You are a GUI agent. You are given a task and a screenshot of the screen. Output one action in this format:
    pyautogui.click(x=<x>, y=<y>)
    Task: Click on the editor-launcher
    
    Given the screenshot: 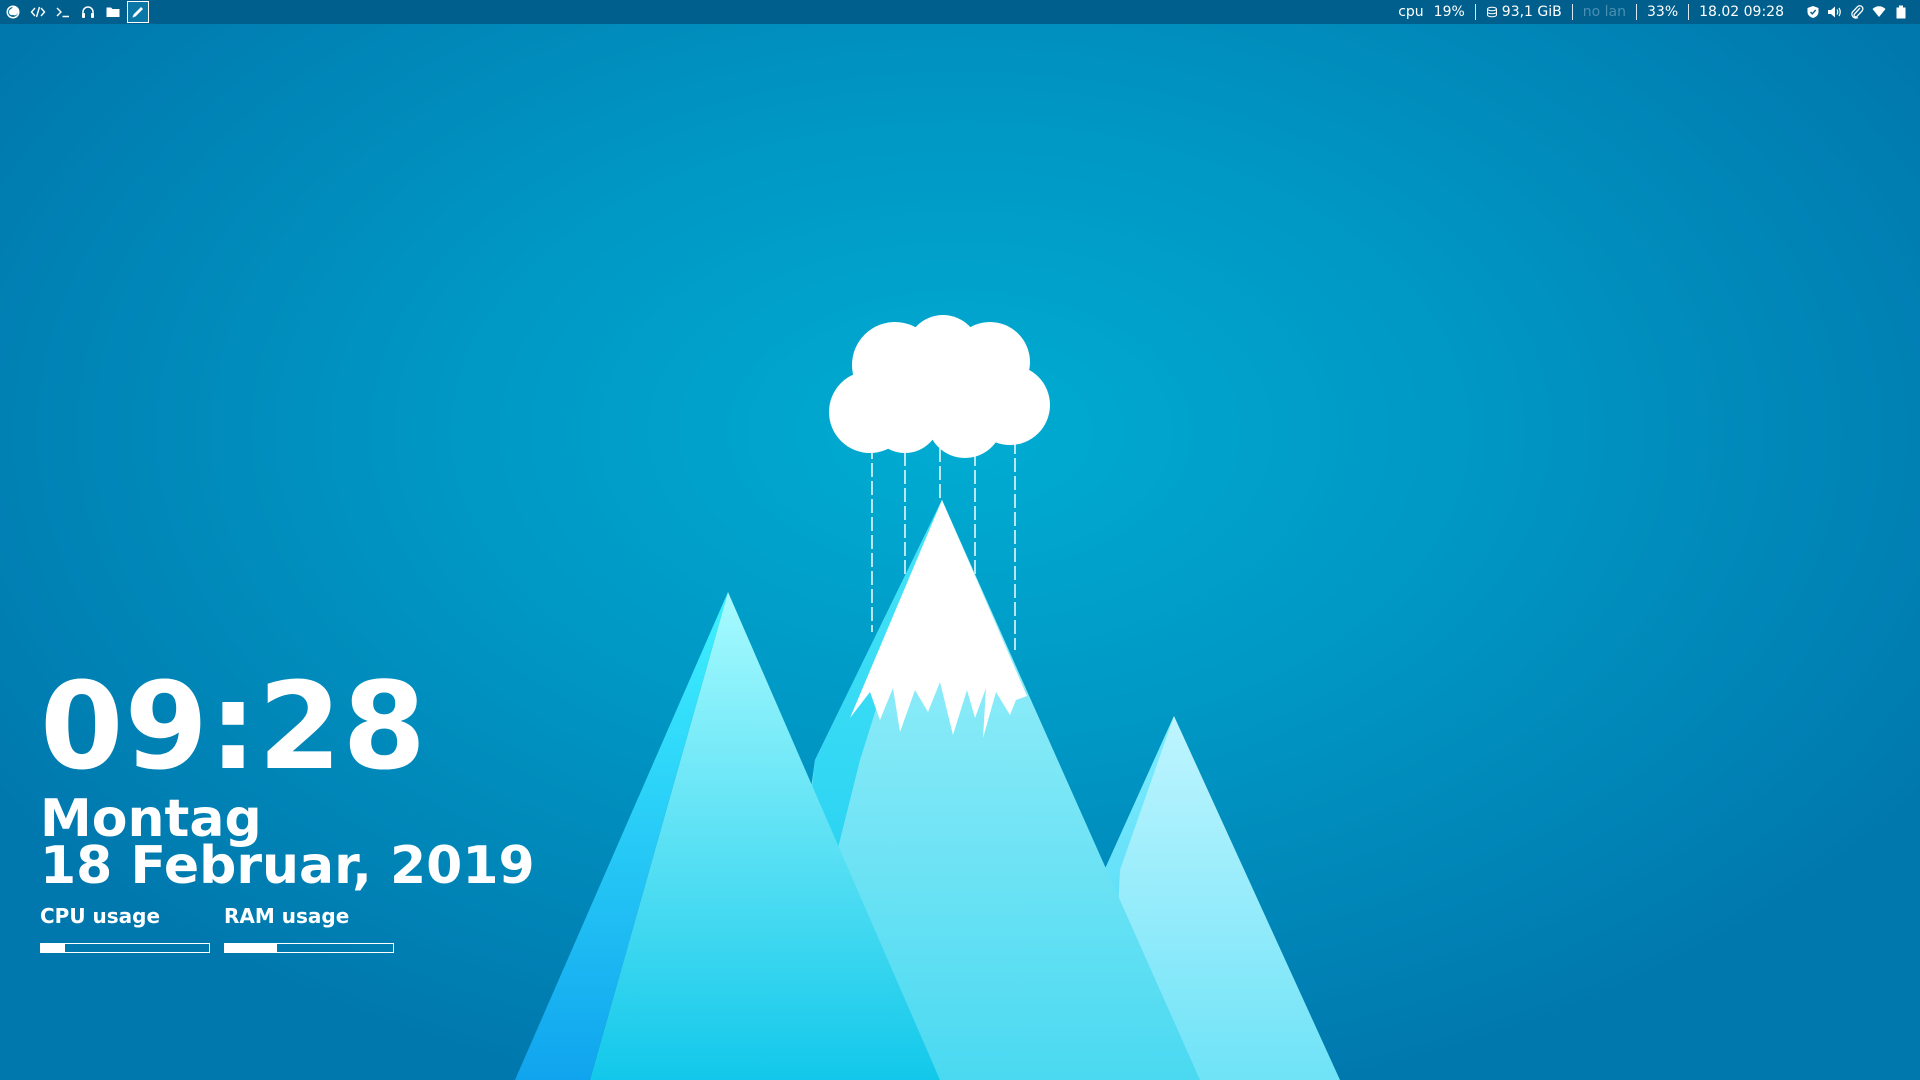 What is the action you would take?
    pyautogui.click(x=138, y=12)
    